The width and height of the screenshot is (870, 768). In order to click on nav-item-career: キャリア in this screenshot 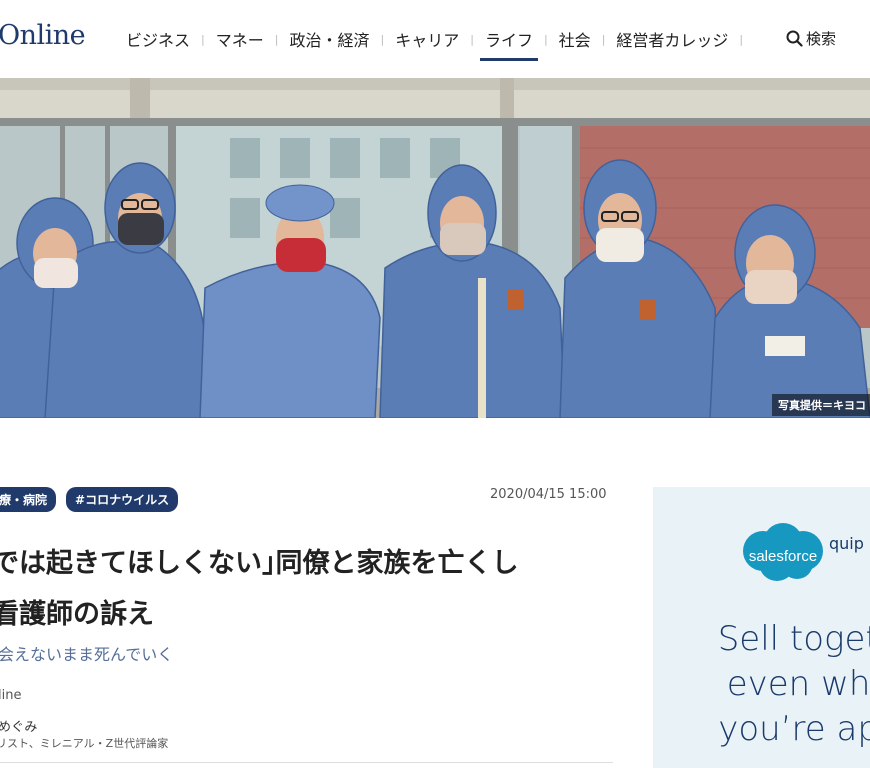, I will do `click(427, 39)`.